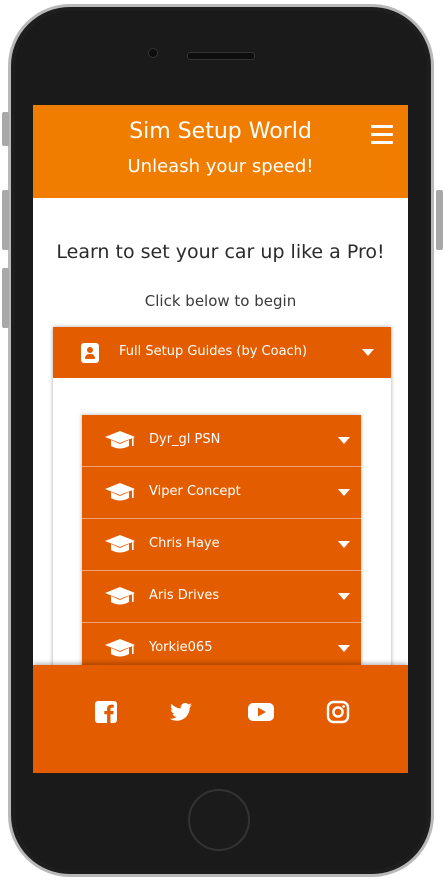  What do you see at coordinates (338, 712) in the screenshot?
I see `instagram-icon` at bounding box center [338, 712].